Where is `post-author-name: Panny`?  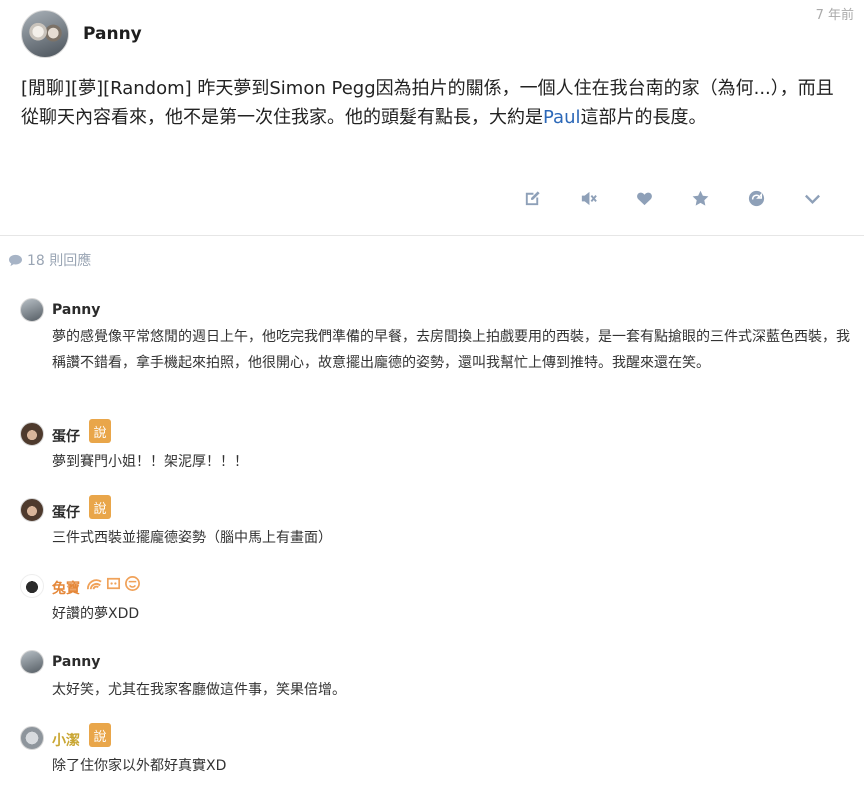 post-author-name: Panny is located at coordinates (112, 34).